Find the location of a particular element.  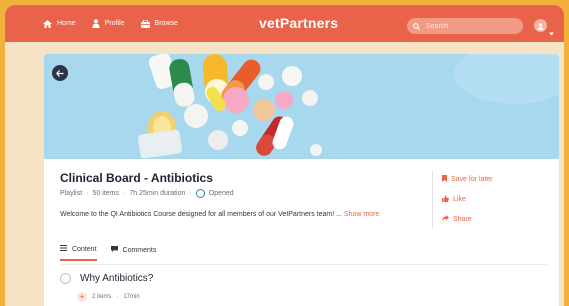

content-tabs: Content Comments is located at coordinates (108, 253).